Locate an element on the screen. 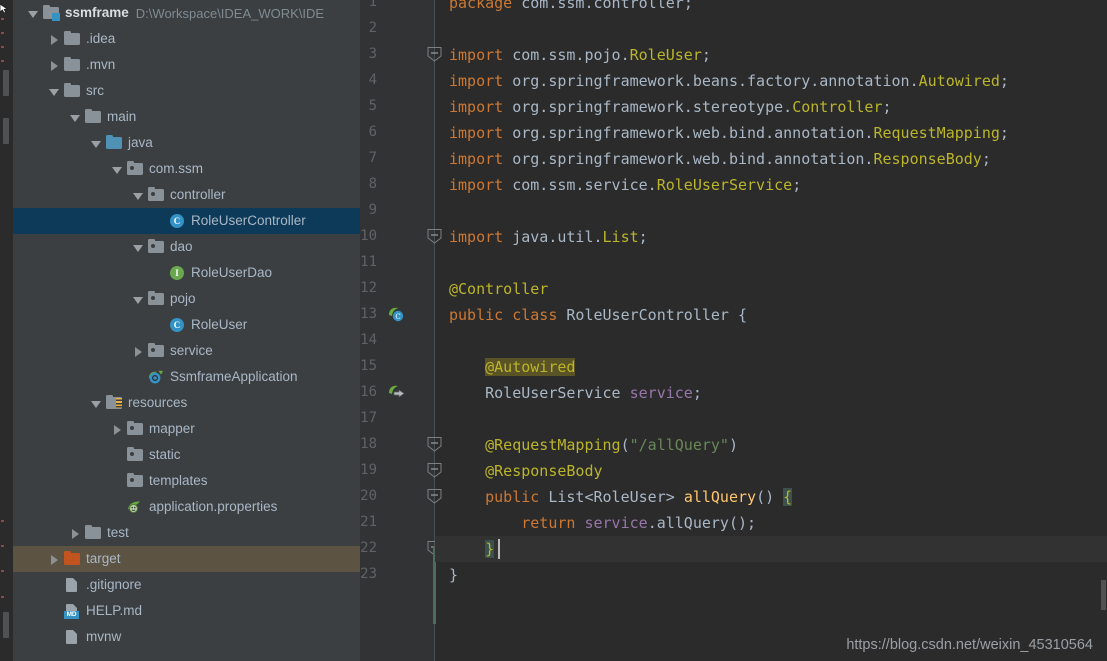 Image resolution: width=1107 pixels, height=661 pixels. code-line: public List<RoleUser> allQuery() { is located at coordinates (621, 497).